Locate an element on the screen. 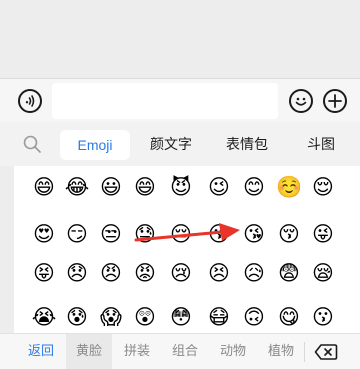 Image resolution: width=360 pixels, height=369 pixels. back-button: 返回 is located at coordinates (41, 351).